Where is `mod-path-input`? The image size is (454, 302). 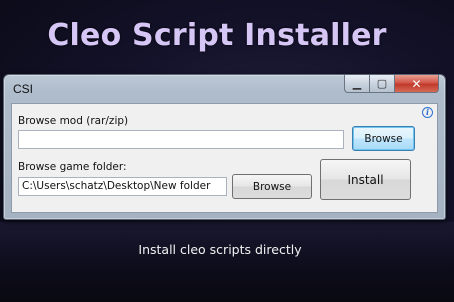
mod-path-input is located at coordinates (181, 139).